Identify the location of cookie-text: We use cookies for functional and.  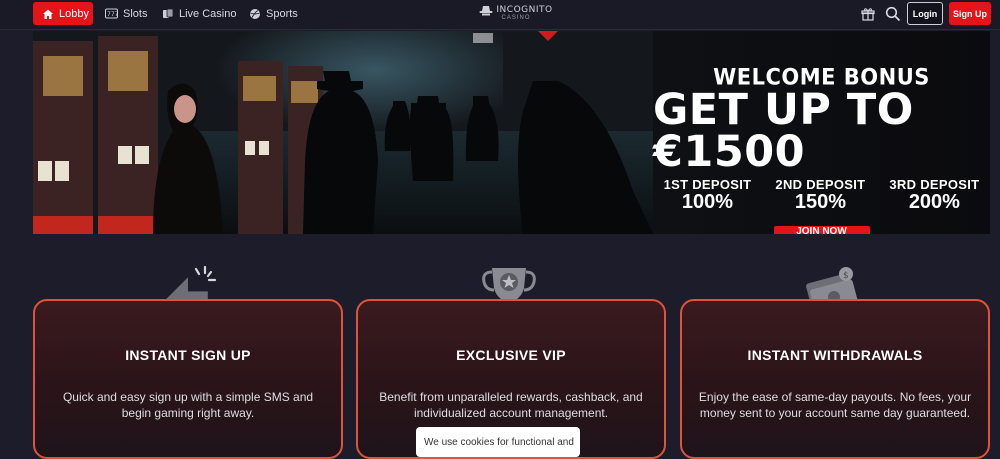
(499, 442).